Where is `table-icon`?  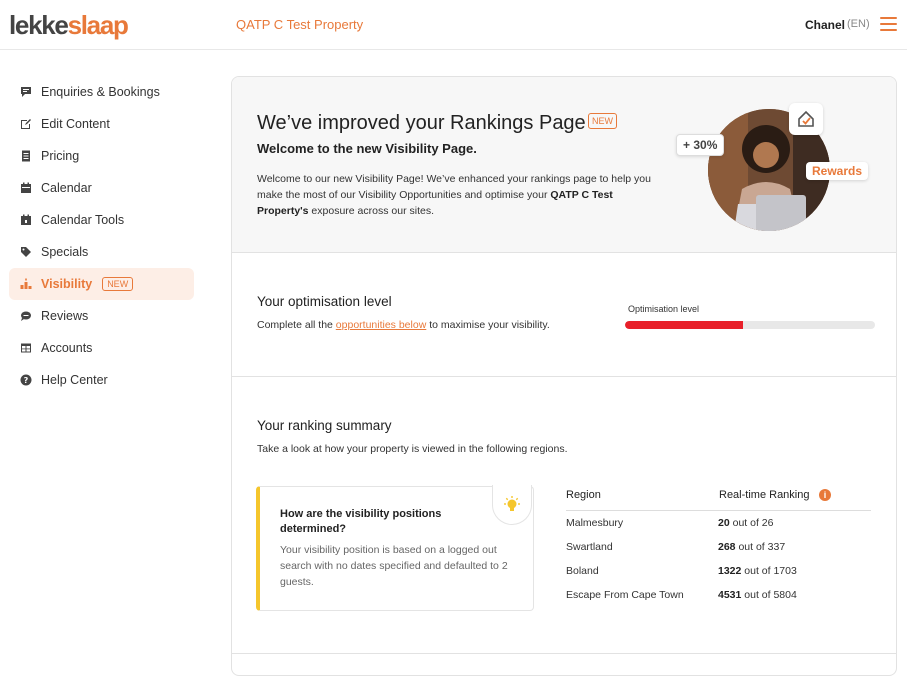
table-icon is located at coordinates (26, 348).